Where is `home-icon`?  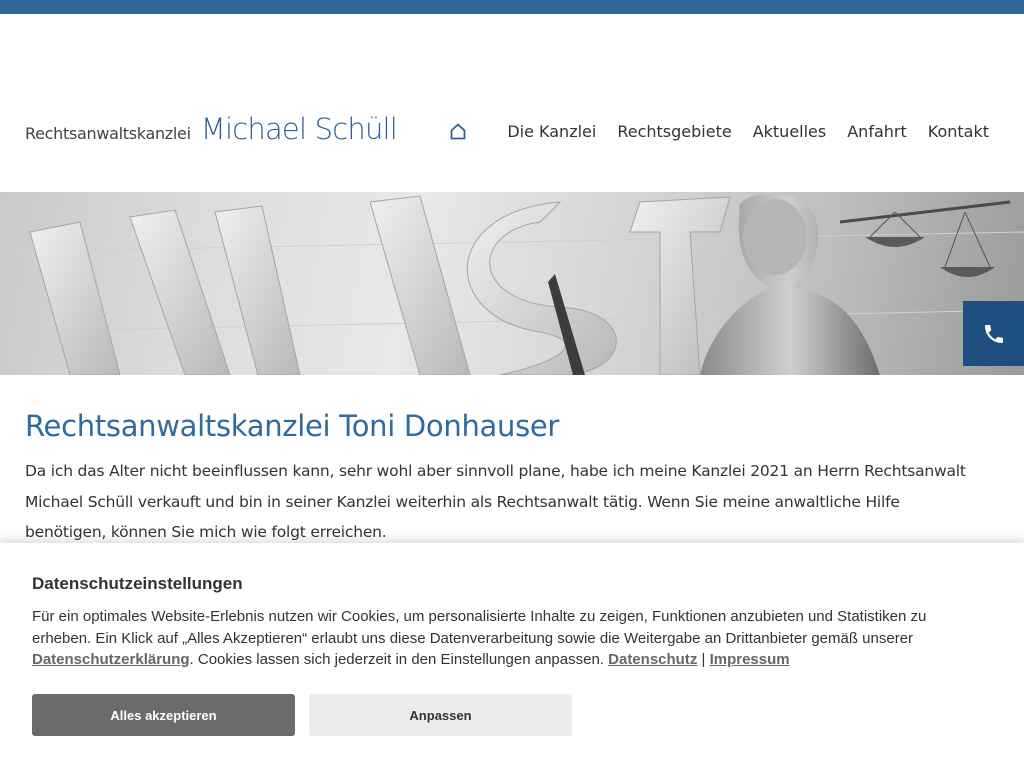
home-icon is located at coordinates (458, 131).